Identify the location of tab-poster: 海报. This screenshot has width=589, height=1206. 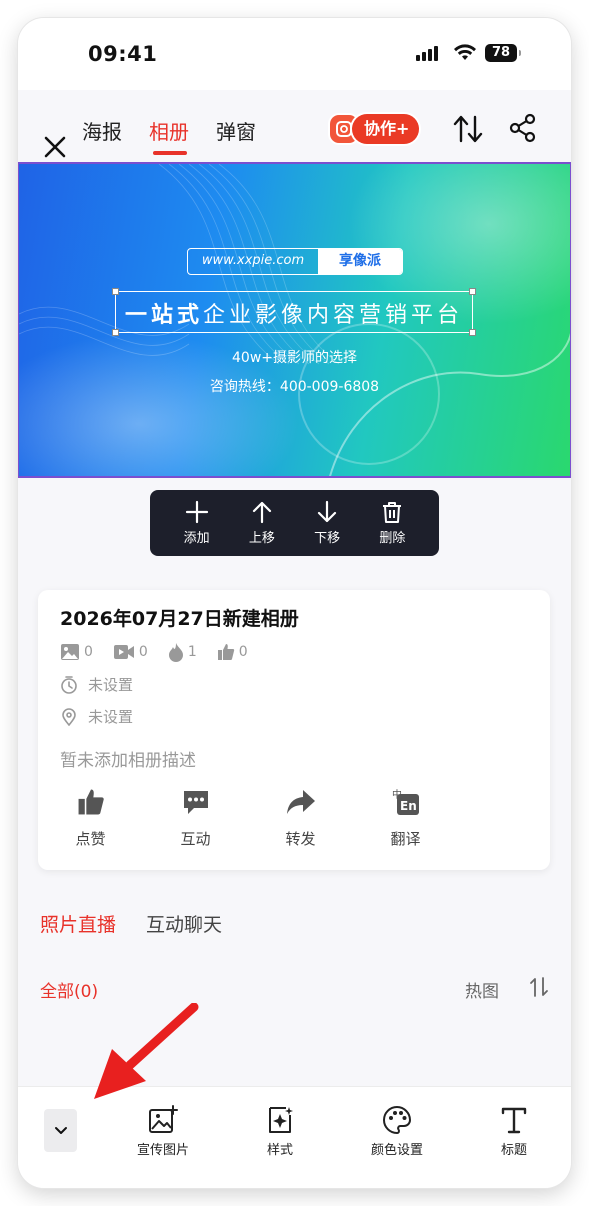
(102, 130).